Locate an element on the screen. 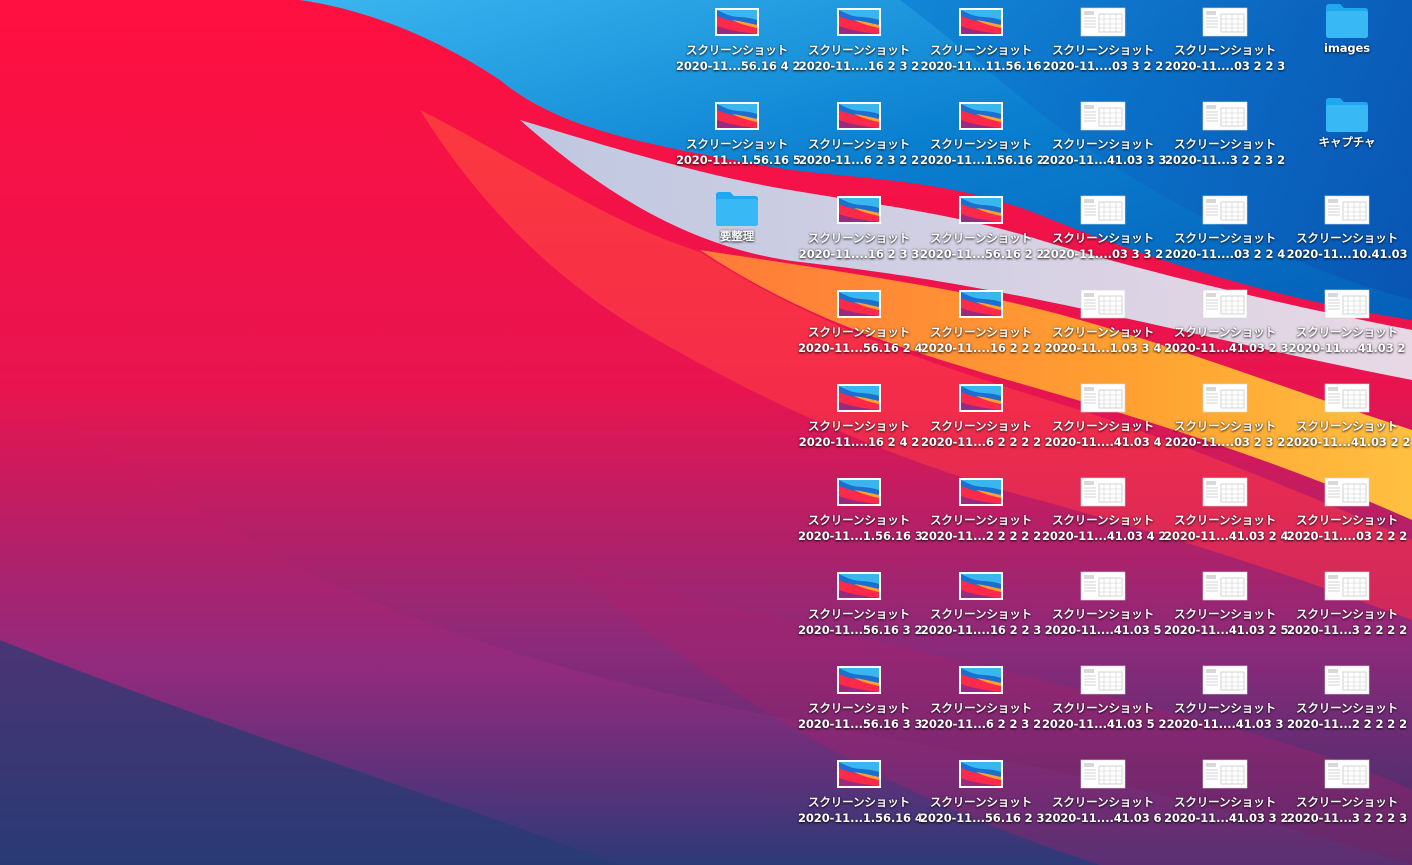 Image resolution: width=1412 pixels, height=865 pixels. desktop-file: スクリーンショット 2020-11...41.03 2 3 is located at coordinates (1226, 329).